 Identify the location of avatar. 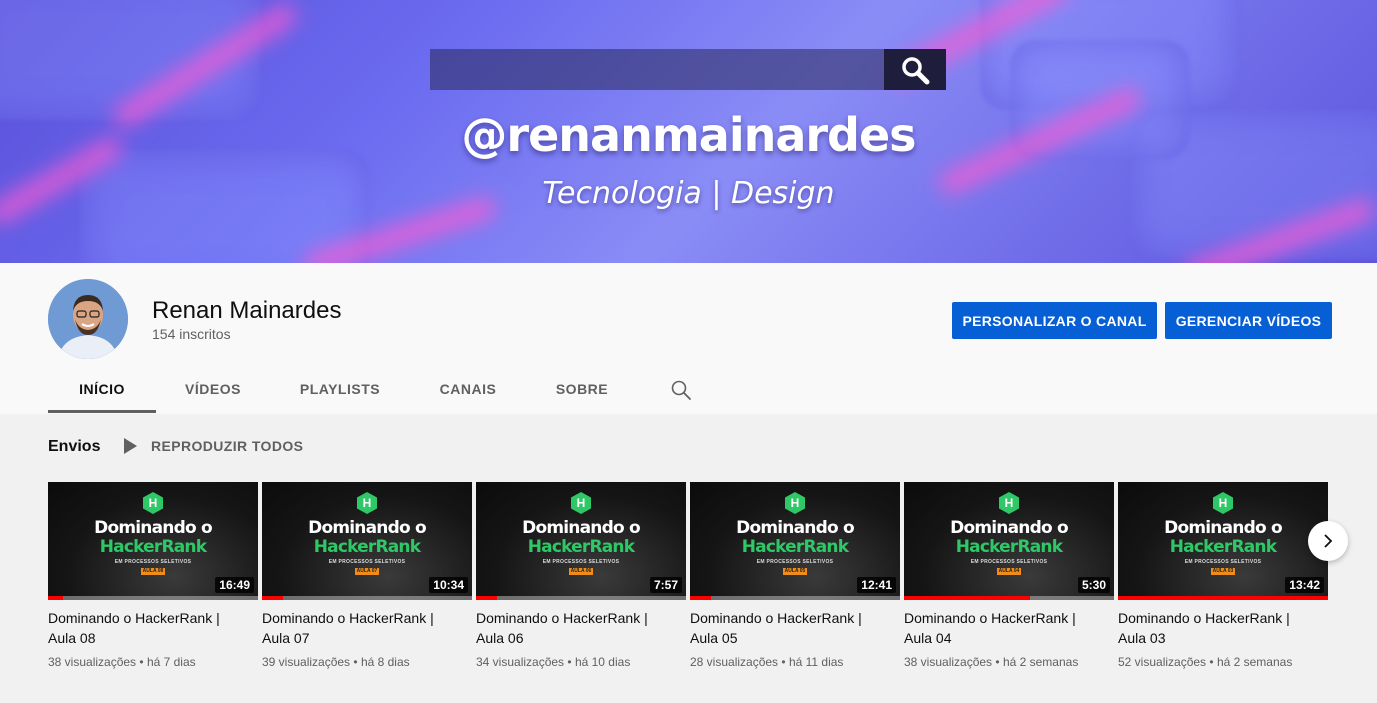
(88, 319).